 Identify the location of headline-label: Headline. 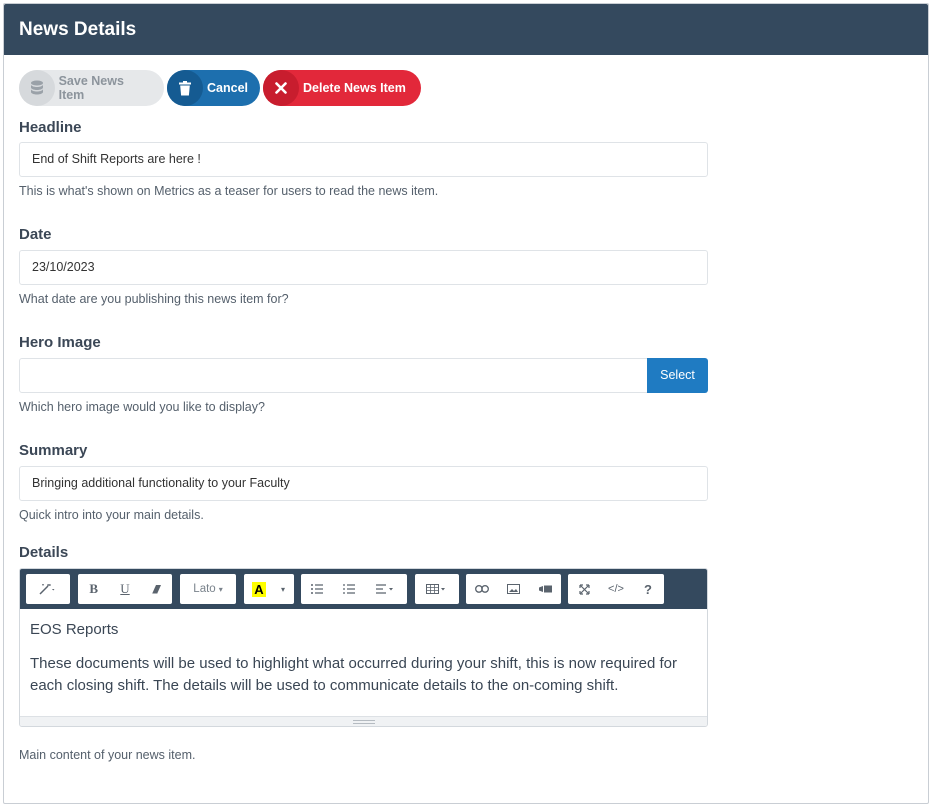
(50, 127).